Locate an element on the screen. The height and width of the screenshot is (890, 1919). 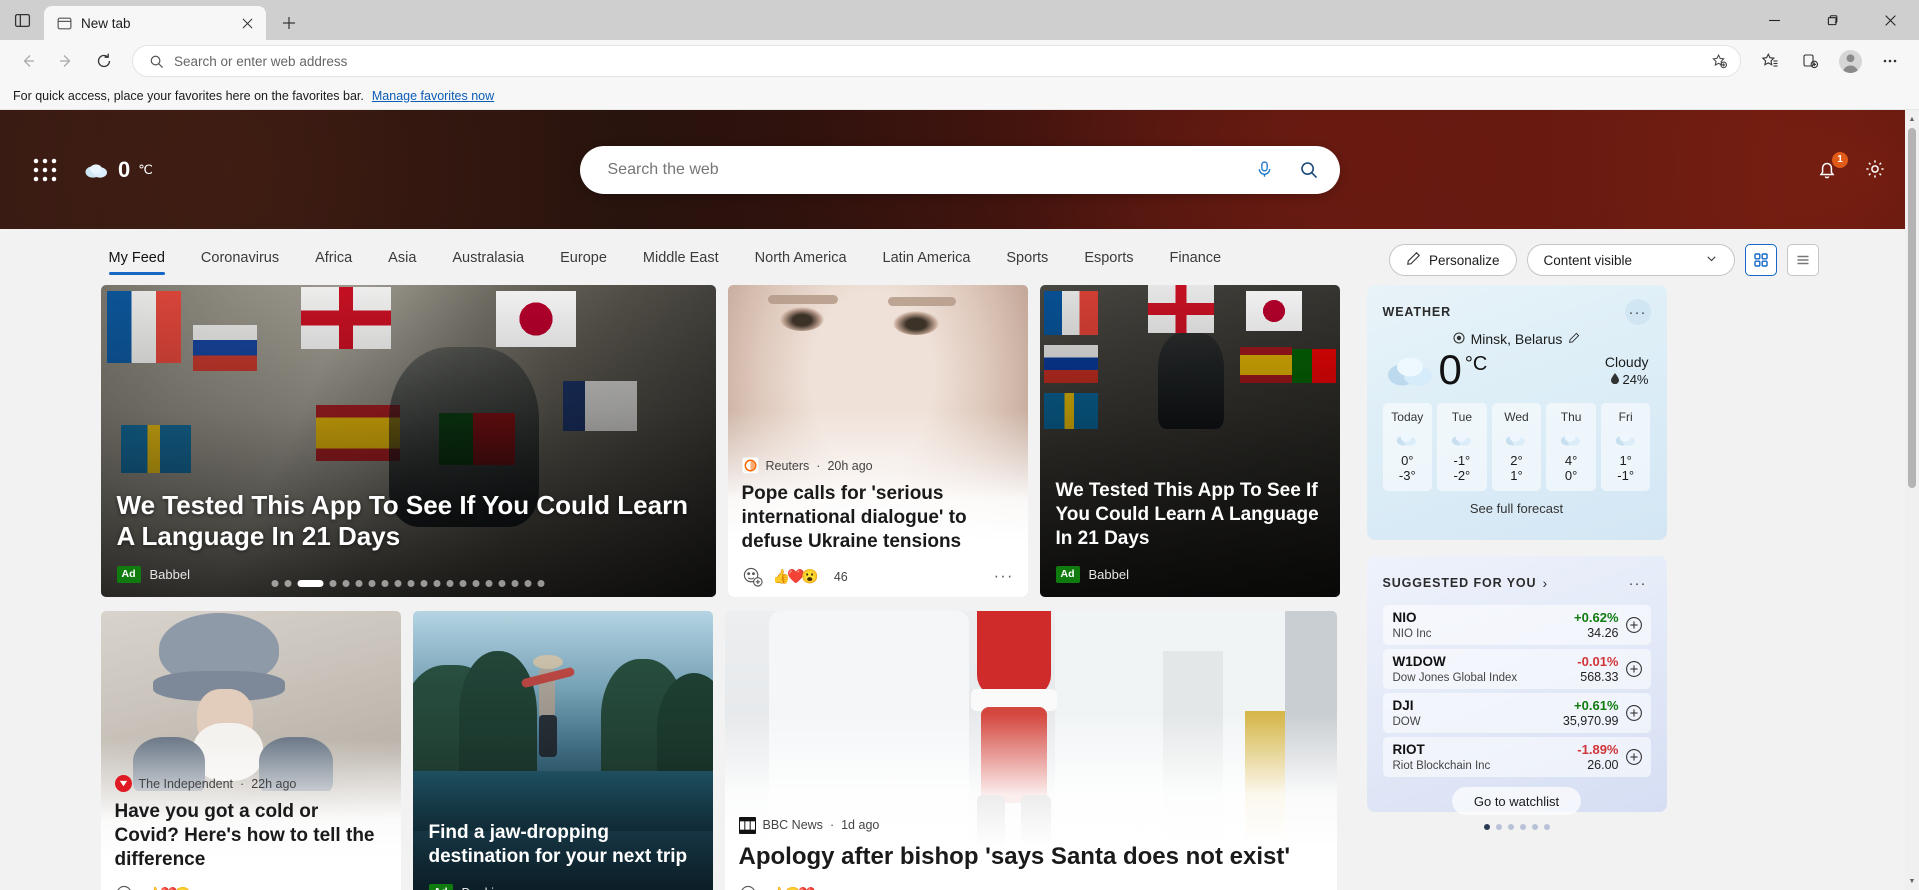
see-full-forecast-link: See full forecast is located at coordinates (1517, 508).